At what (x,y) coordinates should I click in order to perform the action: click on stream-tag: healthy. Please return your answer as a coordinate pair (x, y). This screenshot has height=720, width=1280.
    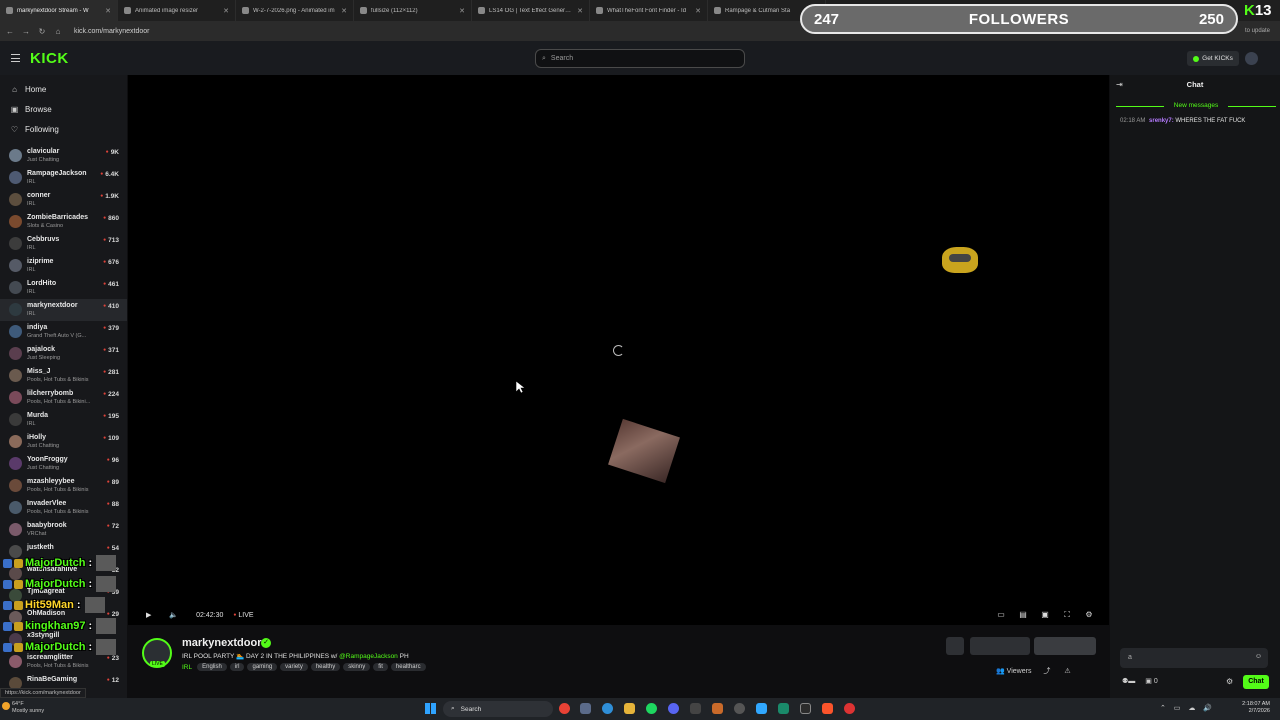
    Looking at the image, I should click on (325, 667).